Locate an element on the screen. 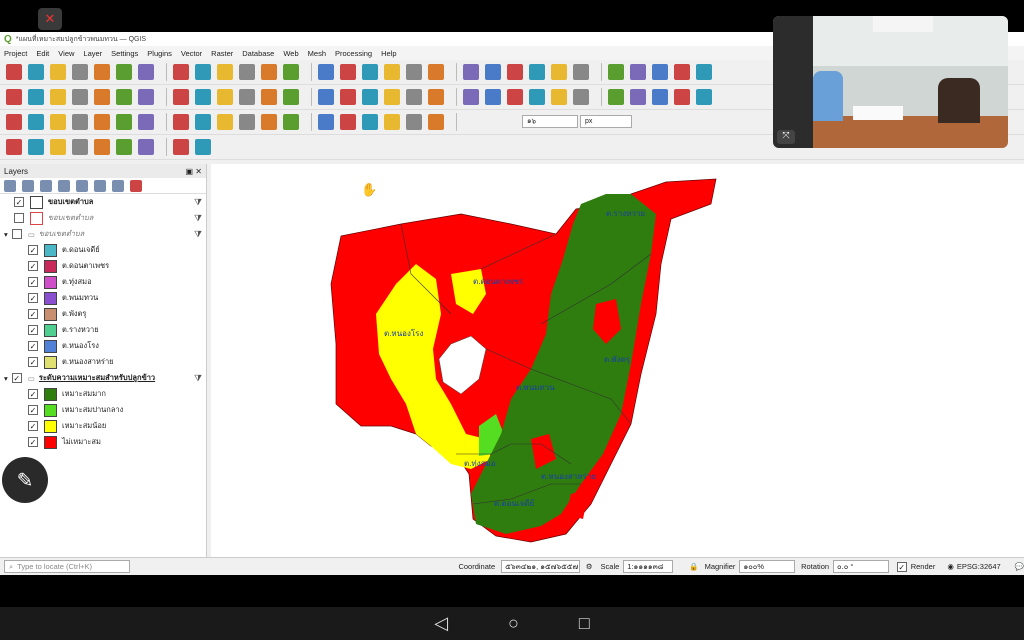  filter-icon is located at coordinates (64, 185).